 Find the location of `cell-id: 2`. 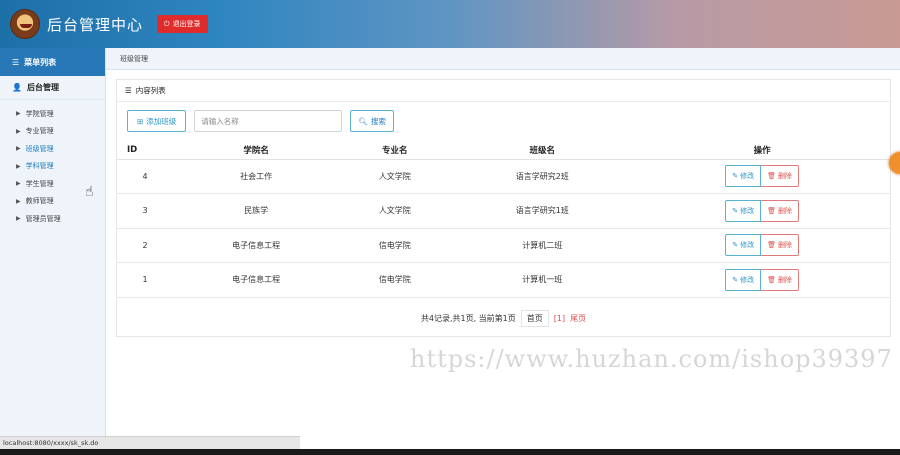

cell-id: 2 is located at coordinates (145, 245).